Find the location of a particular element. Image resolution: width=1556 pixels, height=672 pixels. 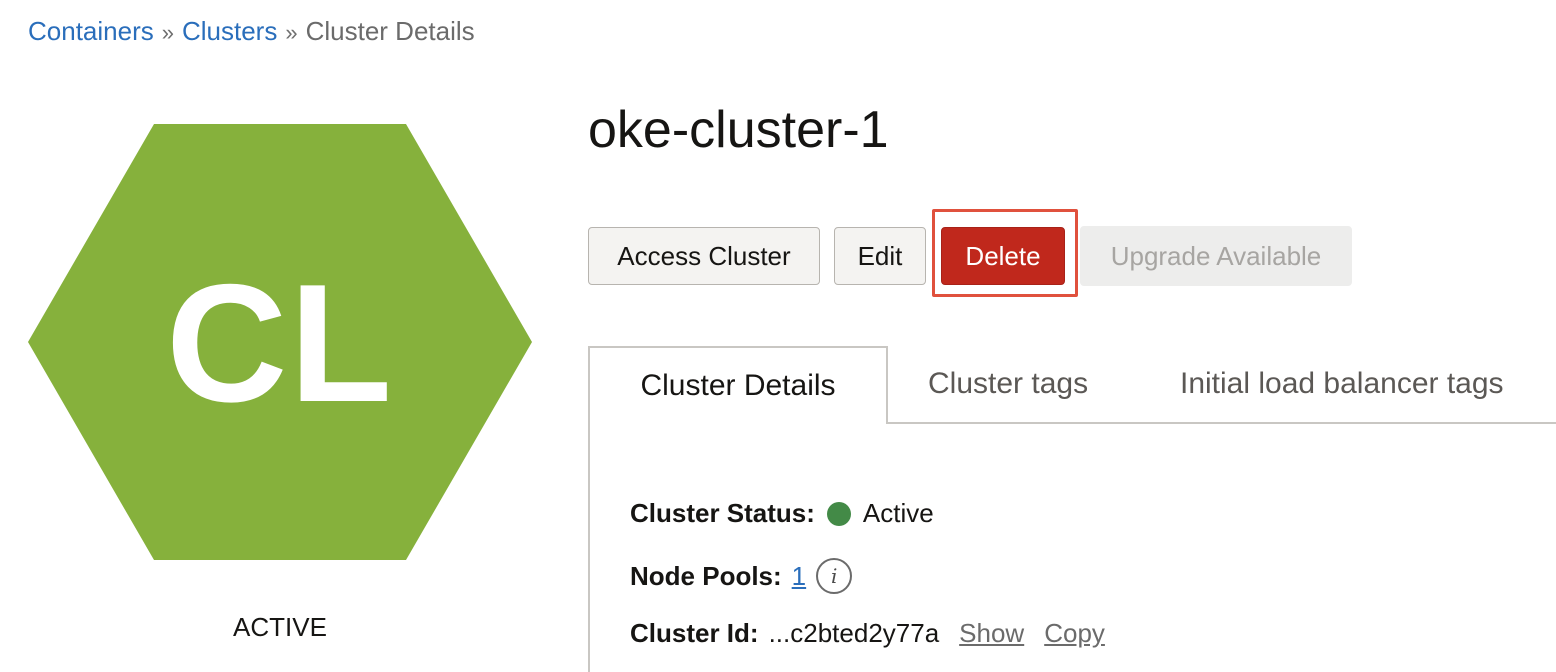

cluster-id-value: ...c2bted2y77a is located at coordinates (854, 633).